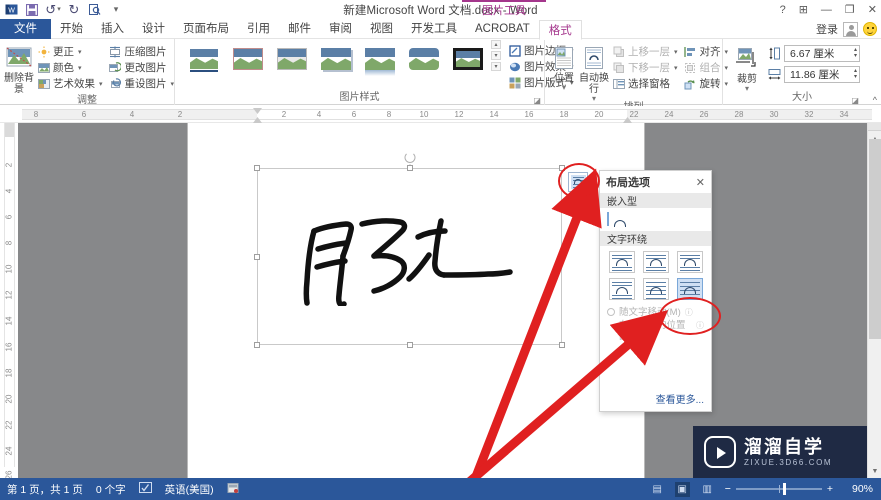 The image size is (881, 500). I want to click on crop-button: 裁剪 ▾, so click(747, 67).